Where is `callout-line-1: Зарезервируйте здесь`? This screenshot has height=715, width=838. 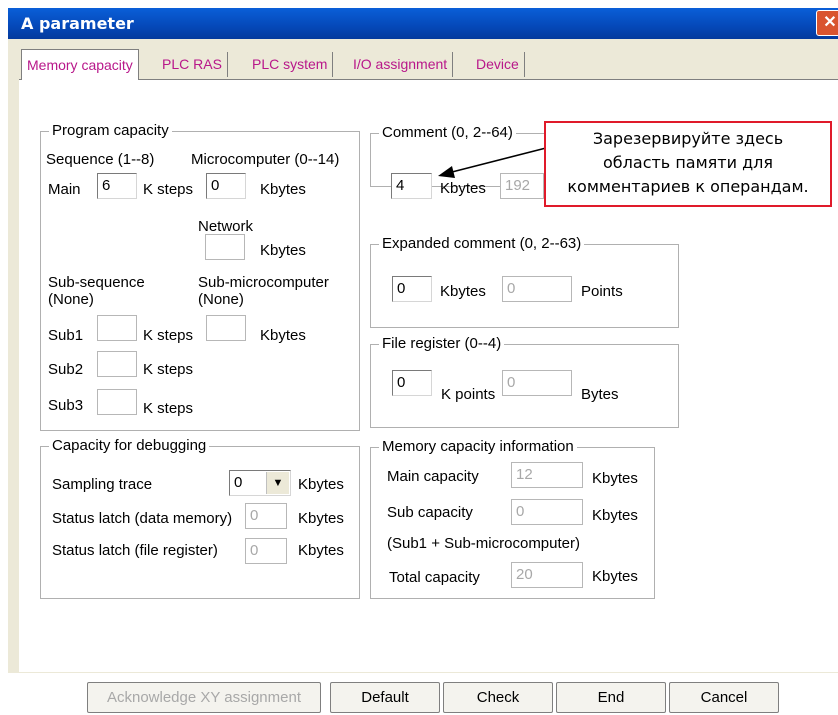 callout-line-1: Зарезервируйте здесь is located at coordinates (688, 138).